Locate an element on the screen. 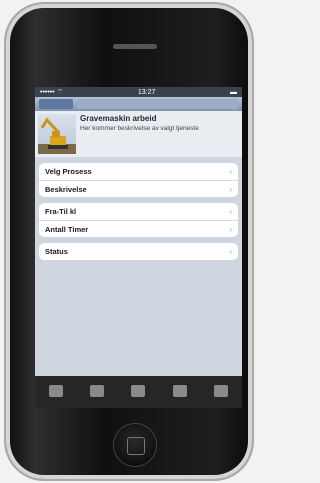 This screenshot has height=483, width=320. service-subtitle: Her kommer beskrivelse av valgt tjeneste is located at coordinates (139, 128).